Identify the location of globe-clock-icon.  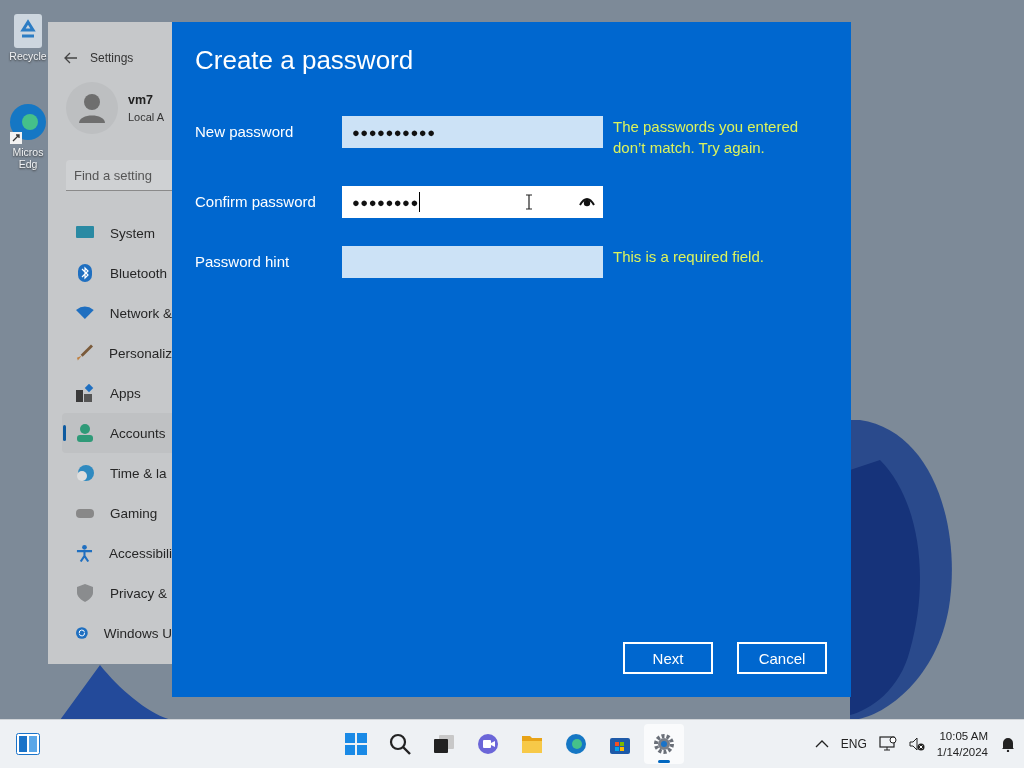
(85, 473).